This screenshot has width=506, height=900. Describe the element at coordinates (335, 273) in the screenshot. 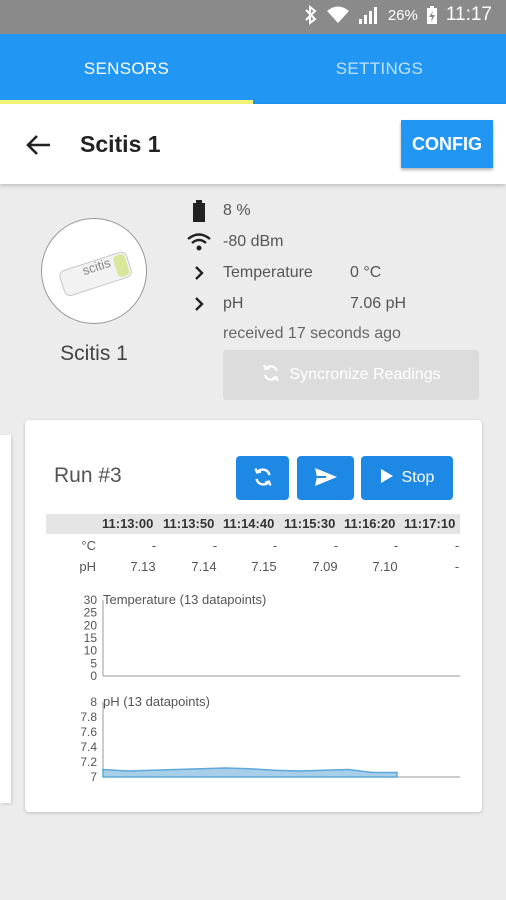

I see `reading-row-temperature: Temperature 0 °C` at that location.